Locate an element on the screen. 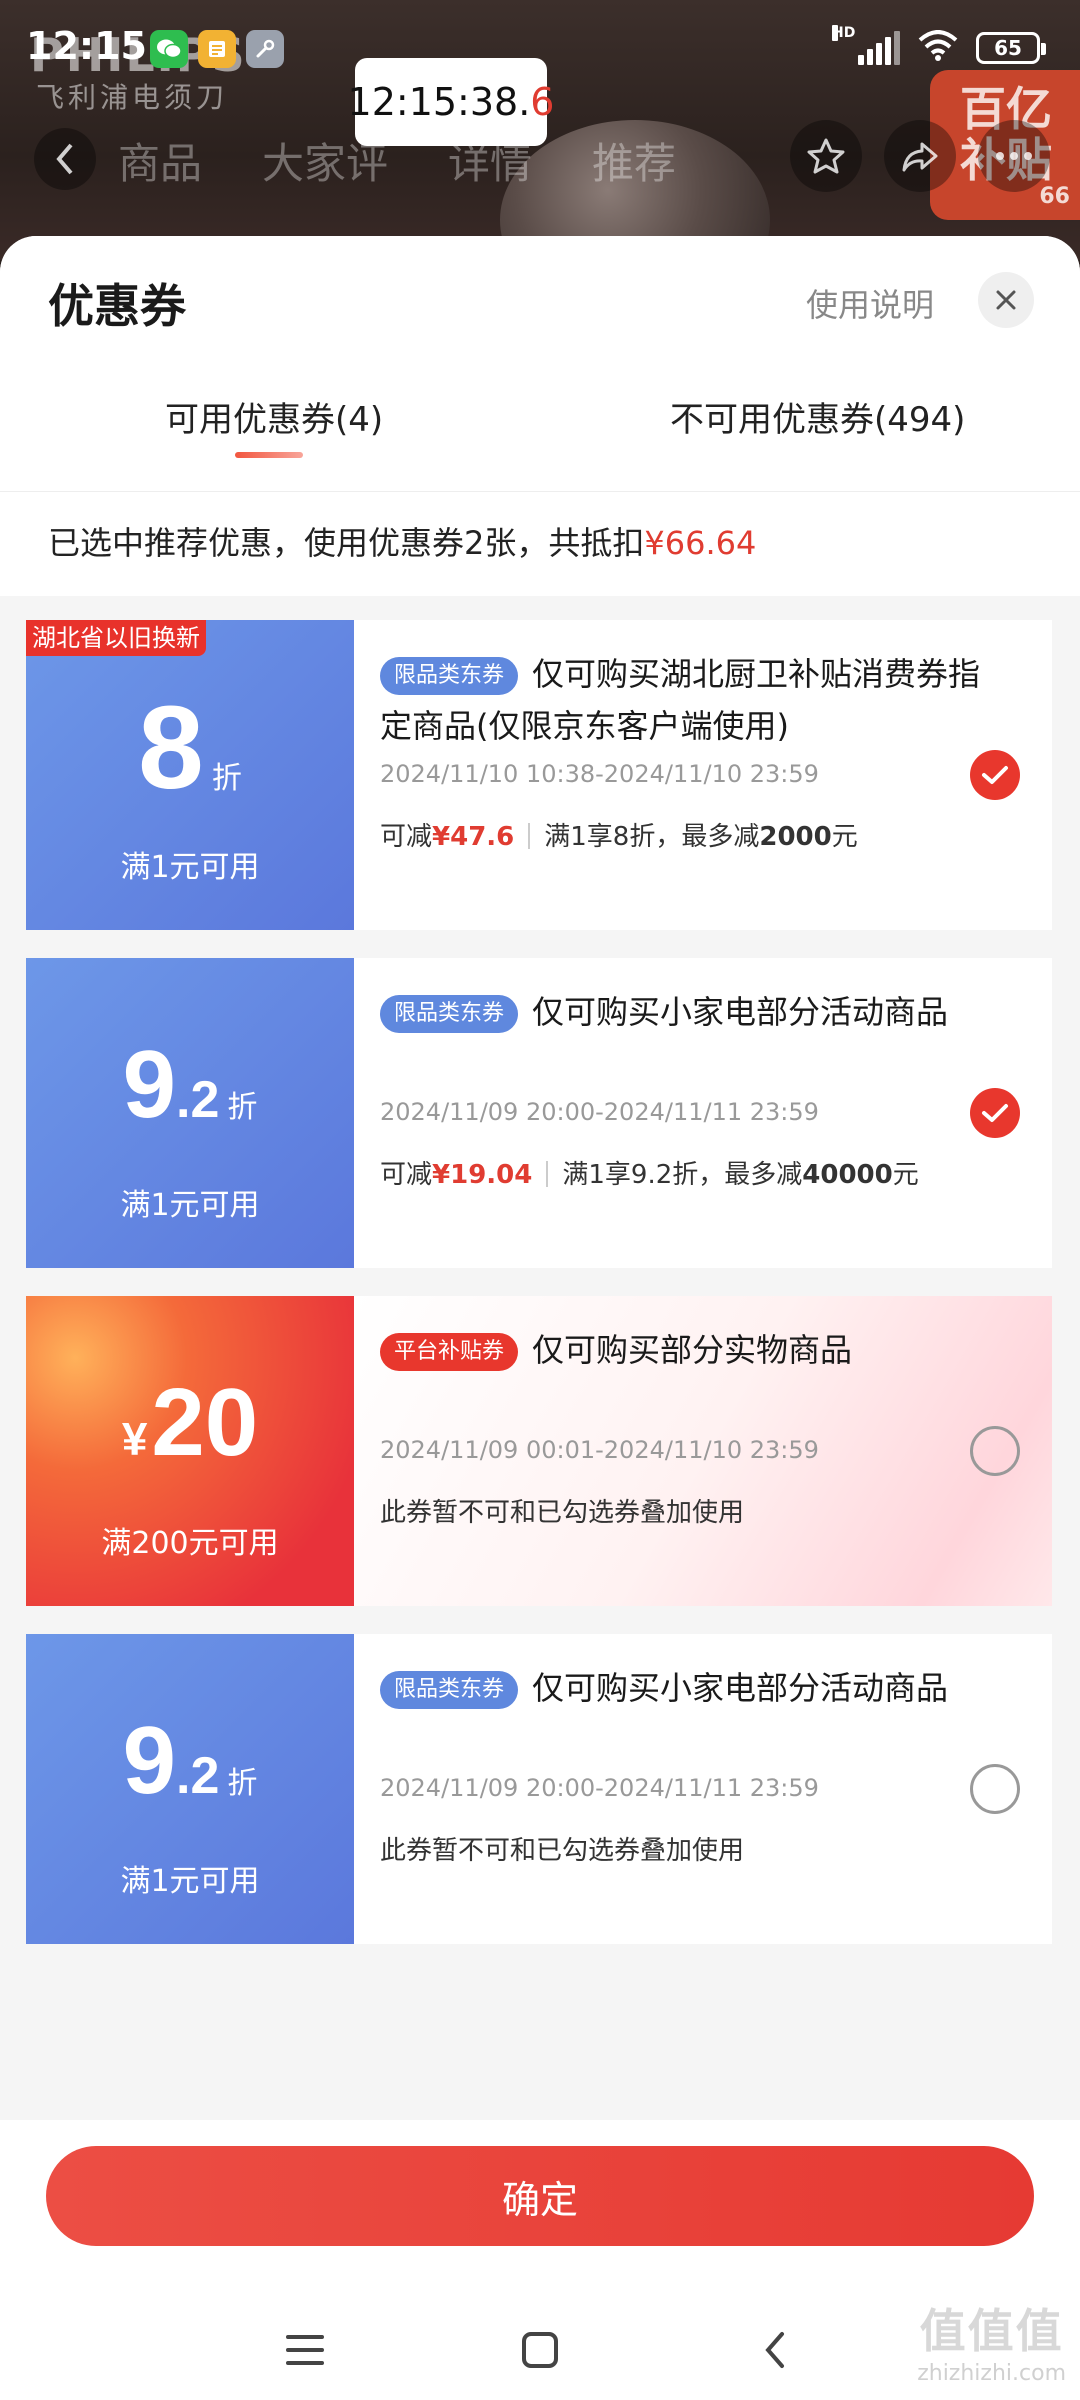 The image size is (1080, 2400). usage-instructions-link: 使用说明 is located at coordinates (870, 303).